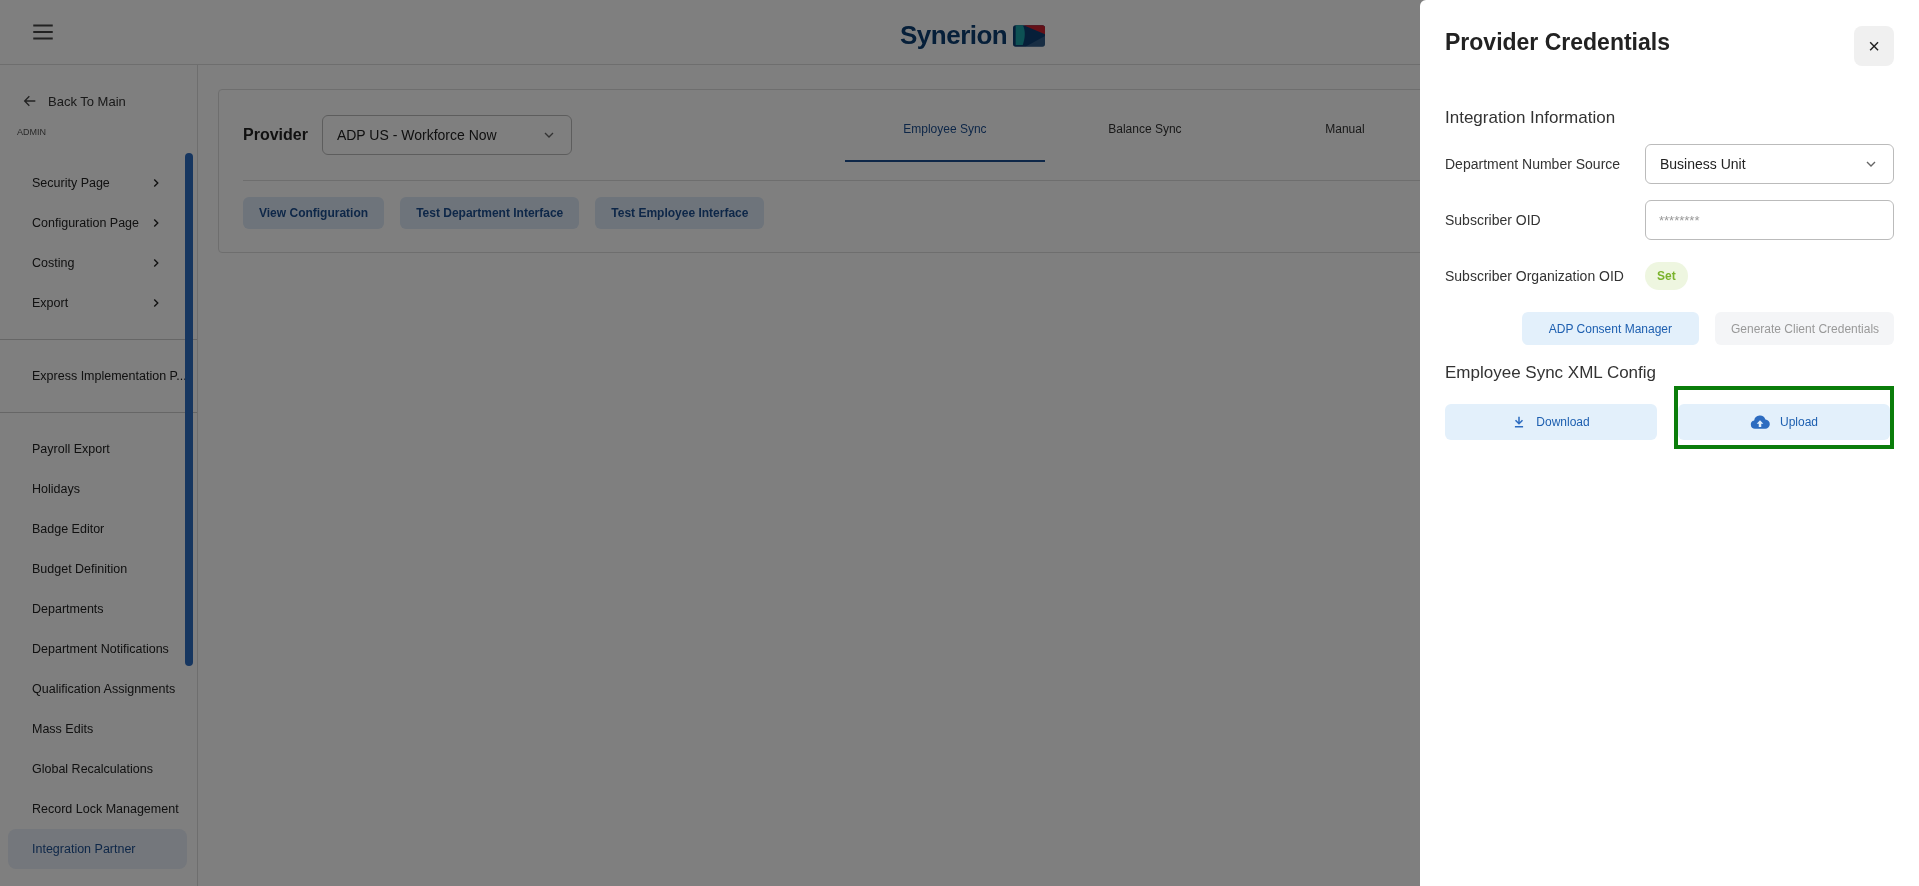  What do you see at coordinates (97, 809) in the screenshot?
I see `sidebar-item: Record Lock Management` at bounding box center [97, 809].